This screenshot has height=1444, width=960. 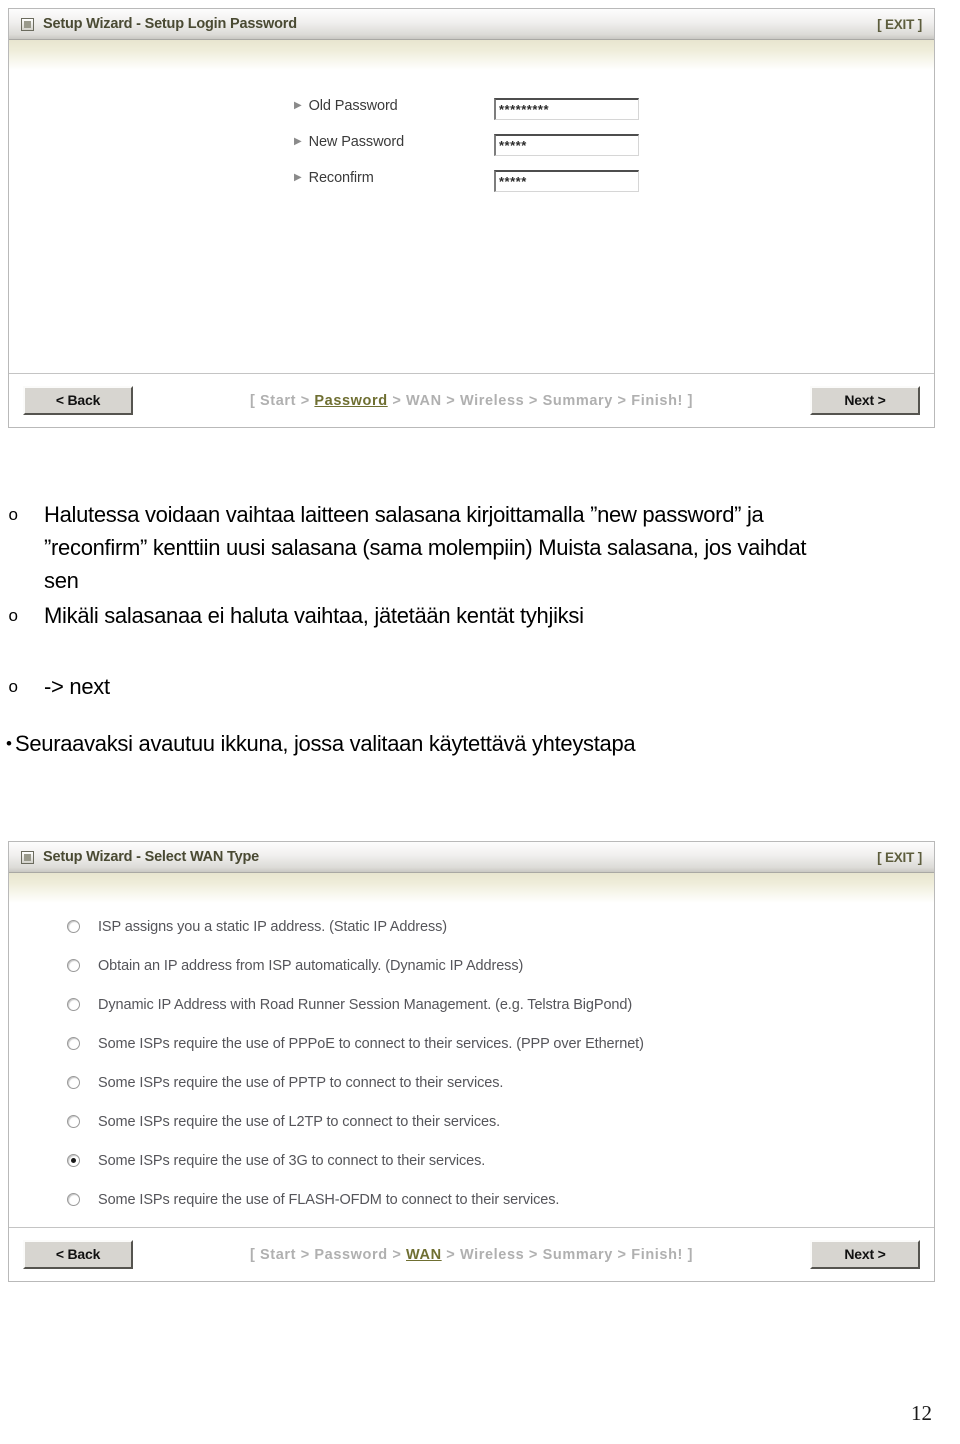 What do you see at coordinates (282, 400) in the screenshot?
I see `breadcrumb-prefix: [ Start >` at bounding box center [282, 400].